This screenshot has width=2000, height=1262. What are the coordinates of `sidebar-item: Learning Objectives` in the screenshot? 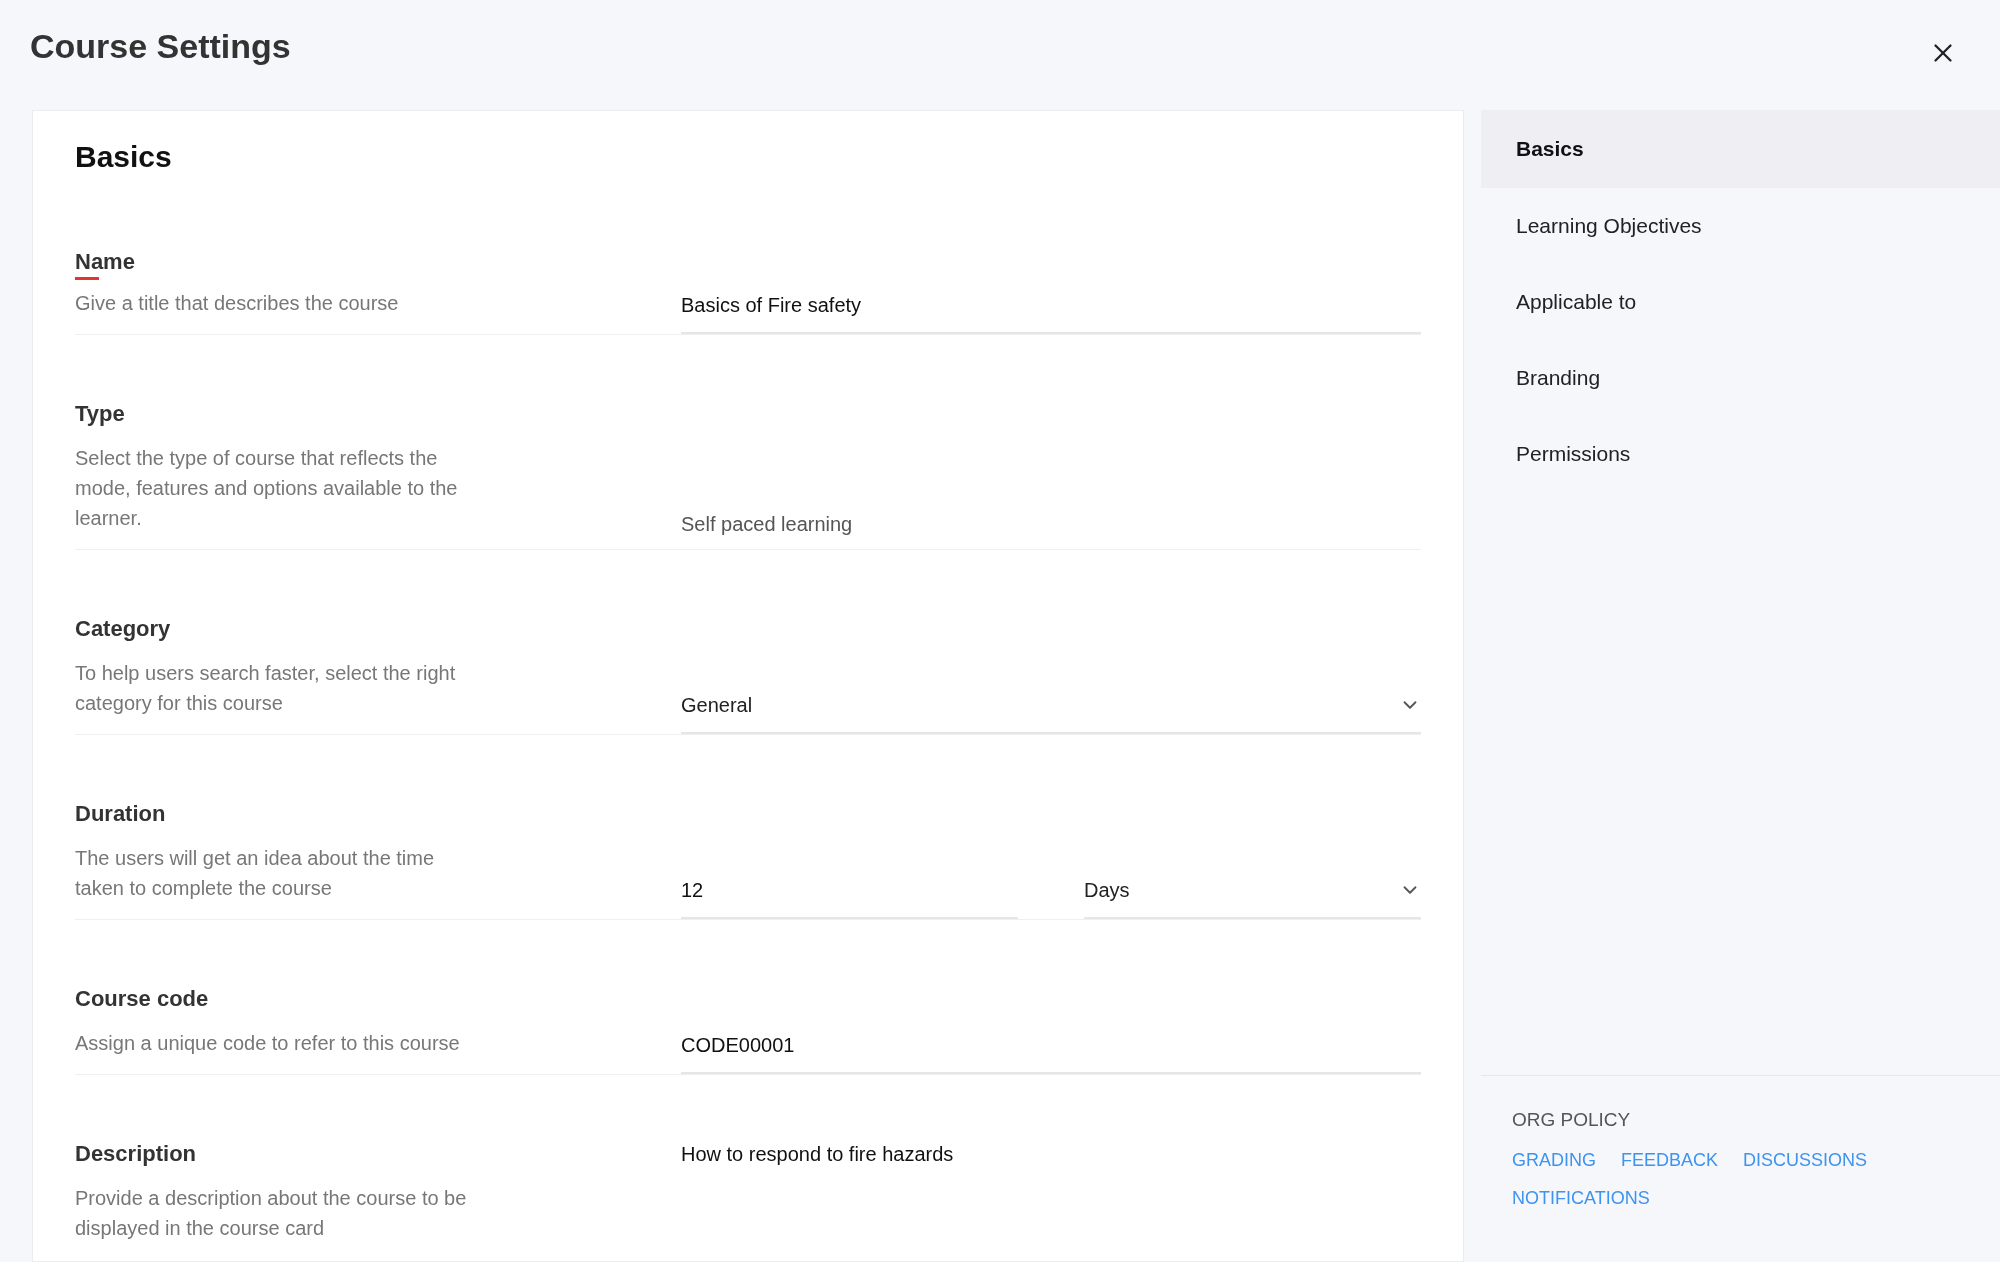 It's located at (1740, 226).